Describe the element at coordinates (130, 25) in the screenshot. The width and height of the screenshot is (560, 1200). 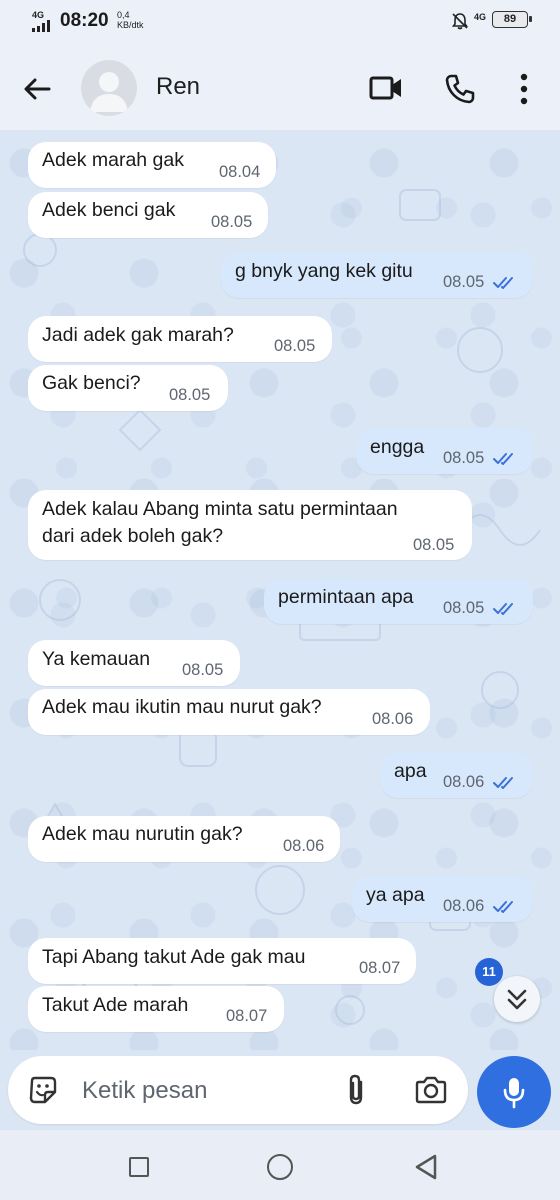
I see `network-speed-unit: KB/dtk` at that location.